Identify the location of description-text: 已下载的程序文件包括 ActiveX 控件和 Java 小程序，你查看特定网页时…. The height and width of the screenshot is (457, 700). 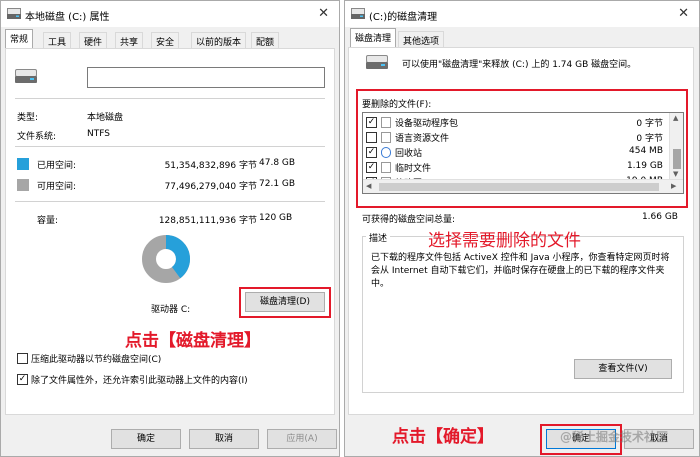
(520, 271).